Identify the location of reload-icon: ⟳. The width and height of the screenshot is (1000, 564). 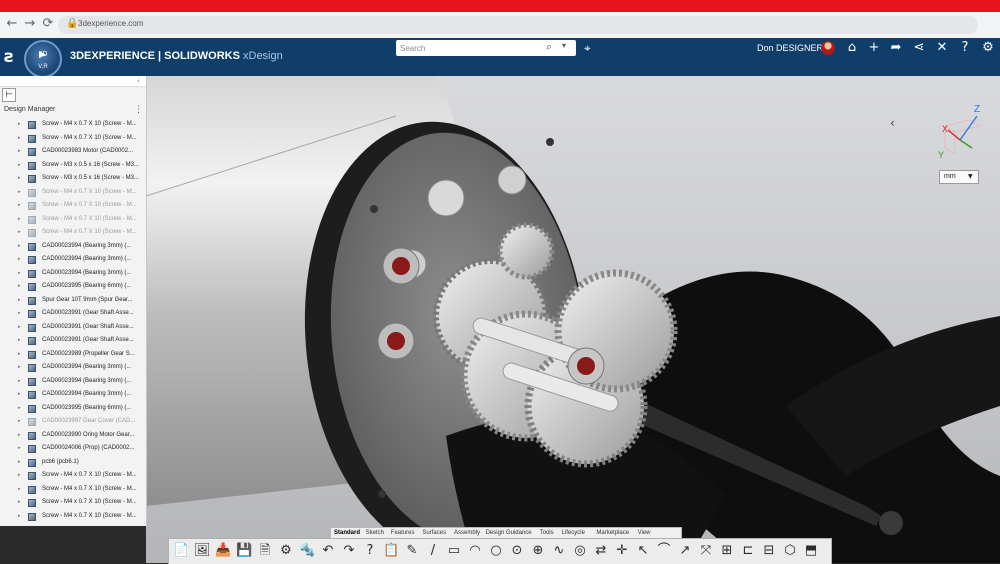
(48, 24).